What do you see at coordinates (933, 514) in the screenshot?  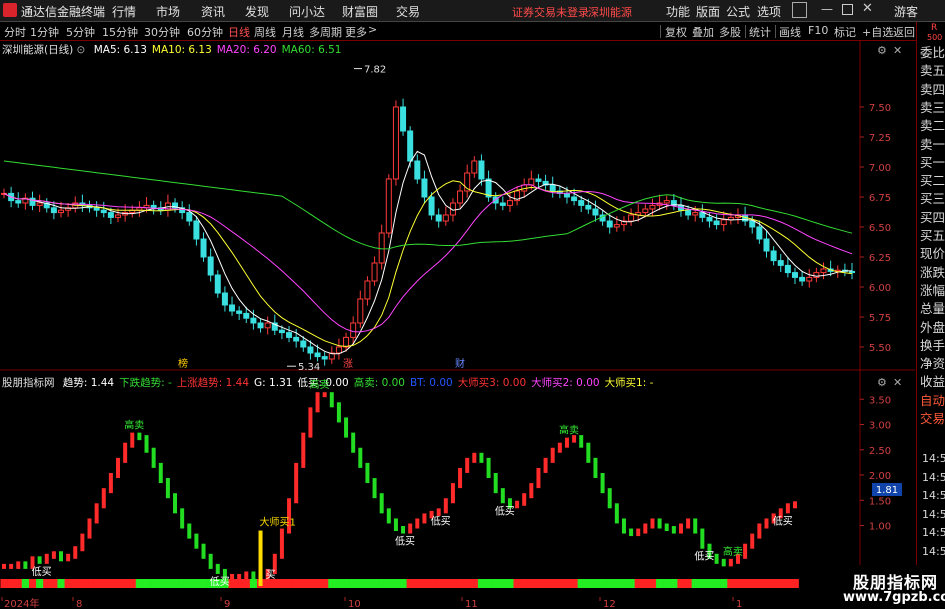 I see `trade-time: 14:56` at bounding box center [933, 514].